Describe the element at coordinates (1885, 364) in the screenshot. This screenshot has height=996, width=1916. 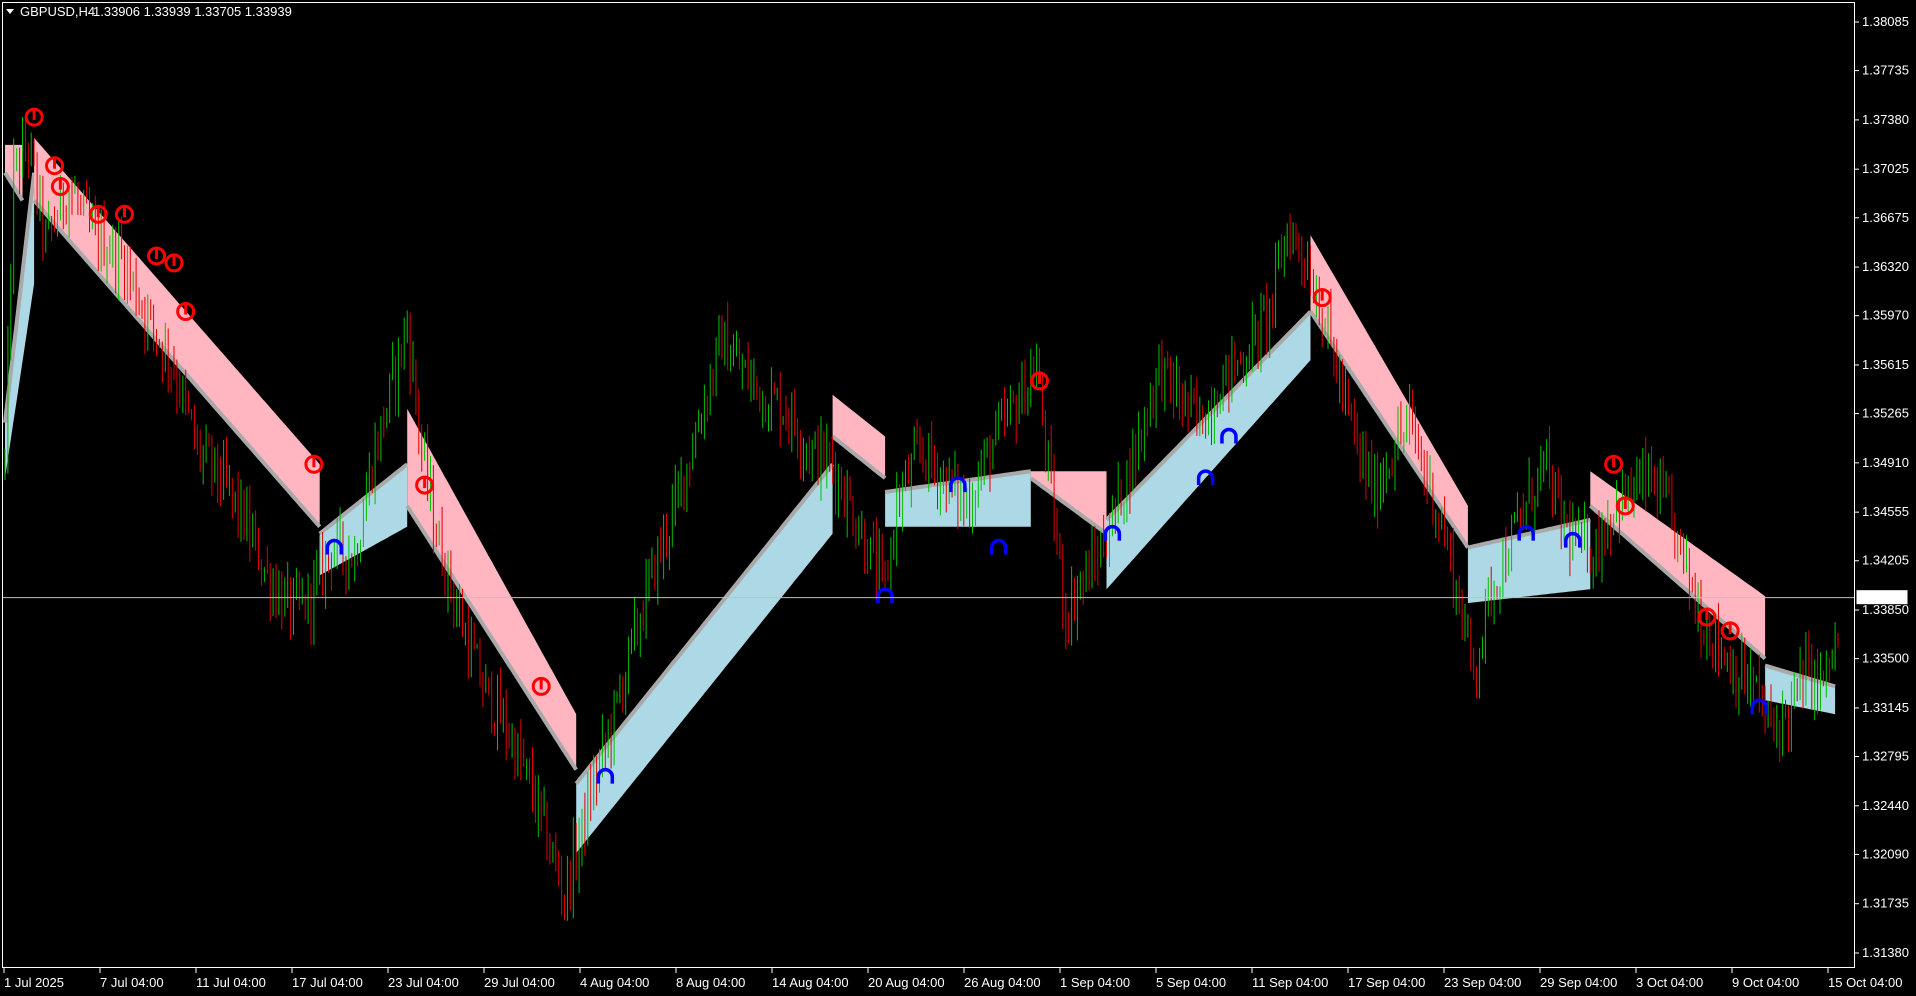
I see `price-tick-label: 1.35615` at that location.